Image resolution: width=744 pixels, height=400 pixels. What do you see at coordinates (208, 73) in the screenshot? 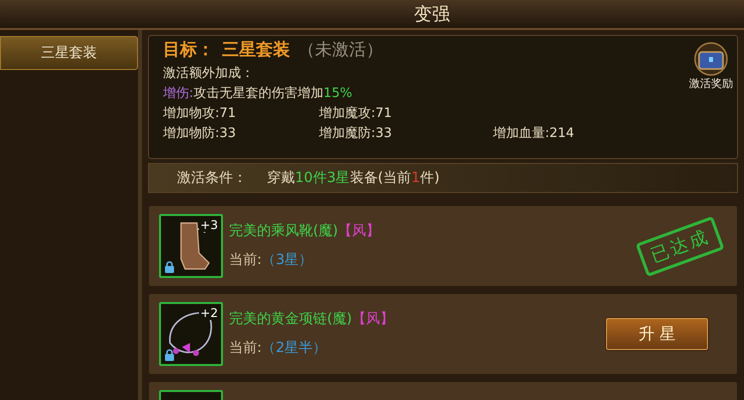
I see `bonus-heading: 激活额外加成：` at bounding box center [208, 73].